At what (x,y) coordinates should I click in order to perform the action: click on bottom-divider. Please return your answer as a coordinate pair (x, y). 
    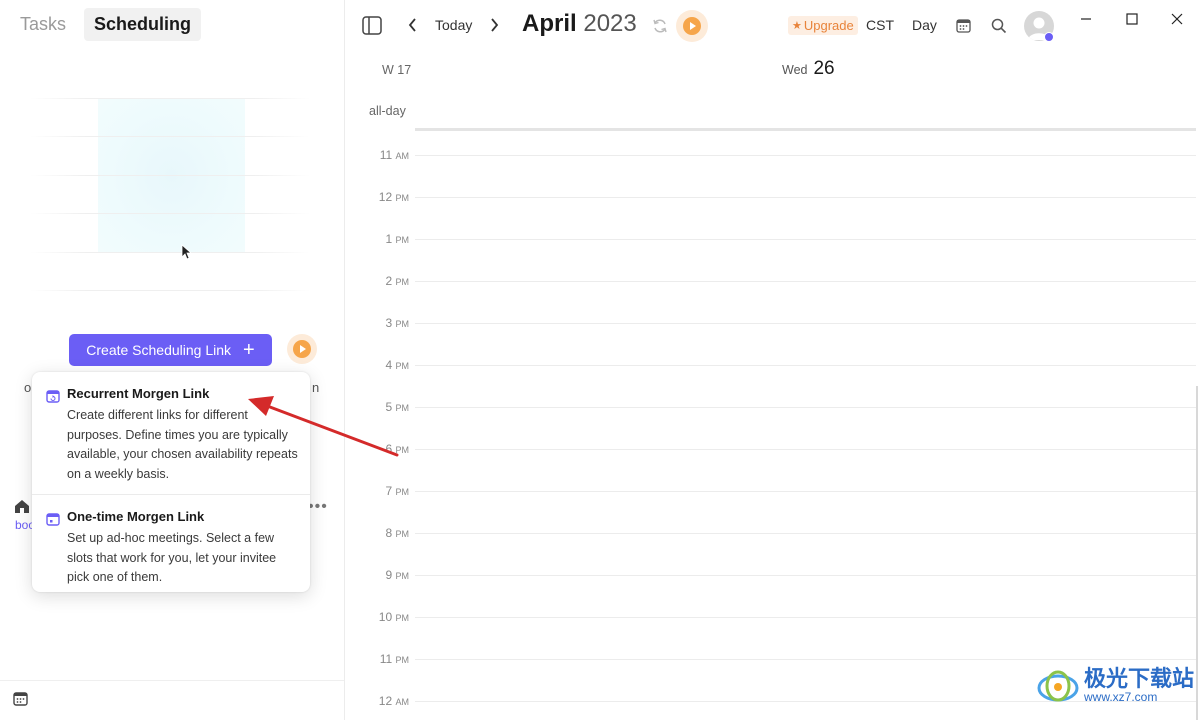
    Looking at the image, I should click on (172, 680).